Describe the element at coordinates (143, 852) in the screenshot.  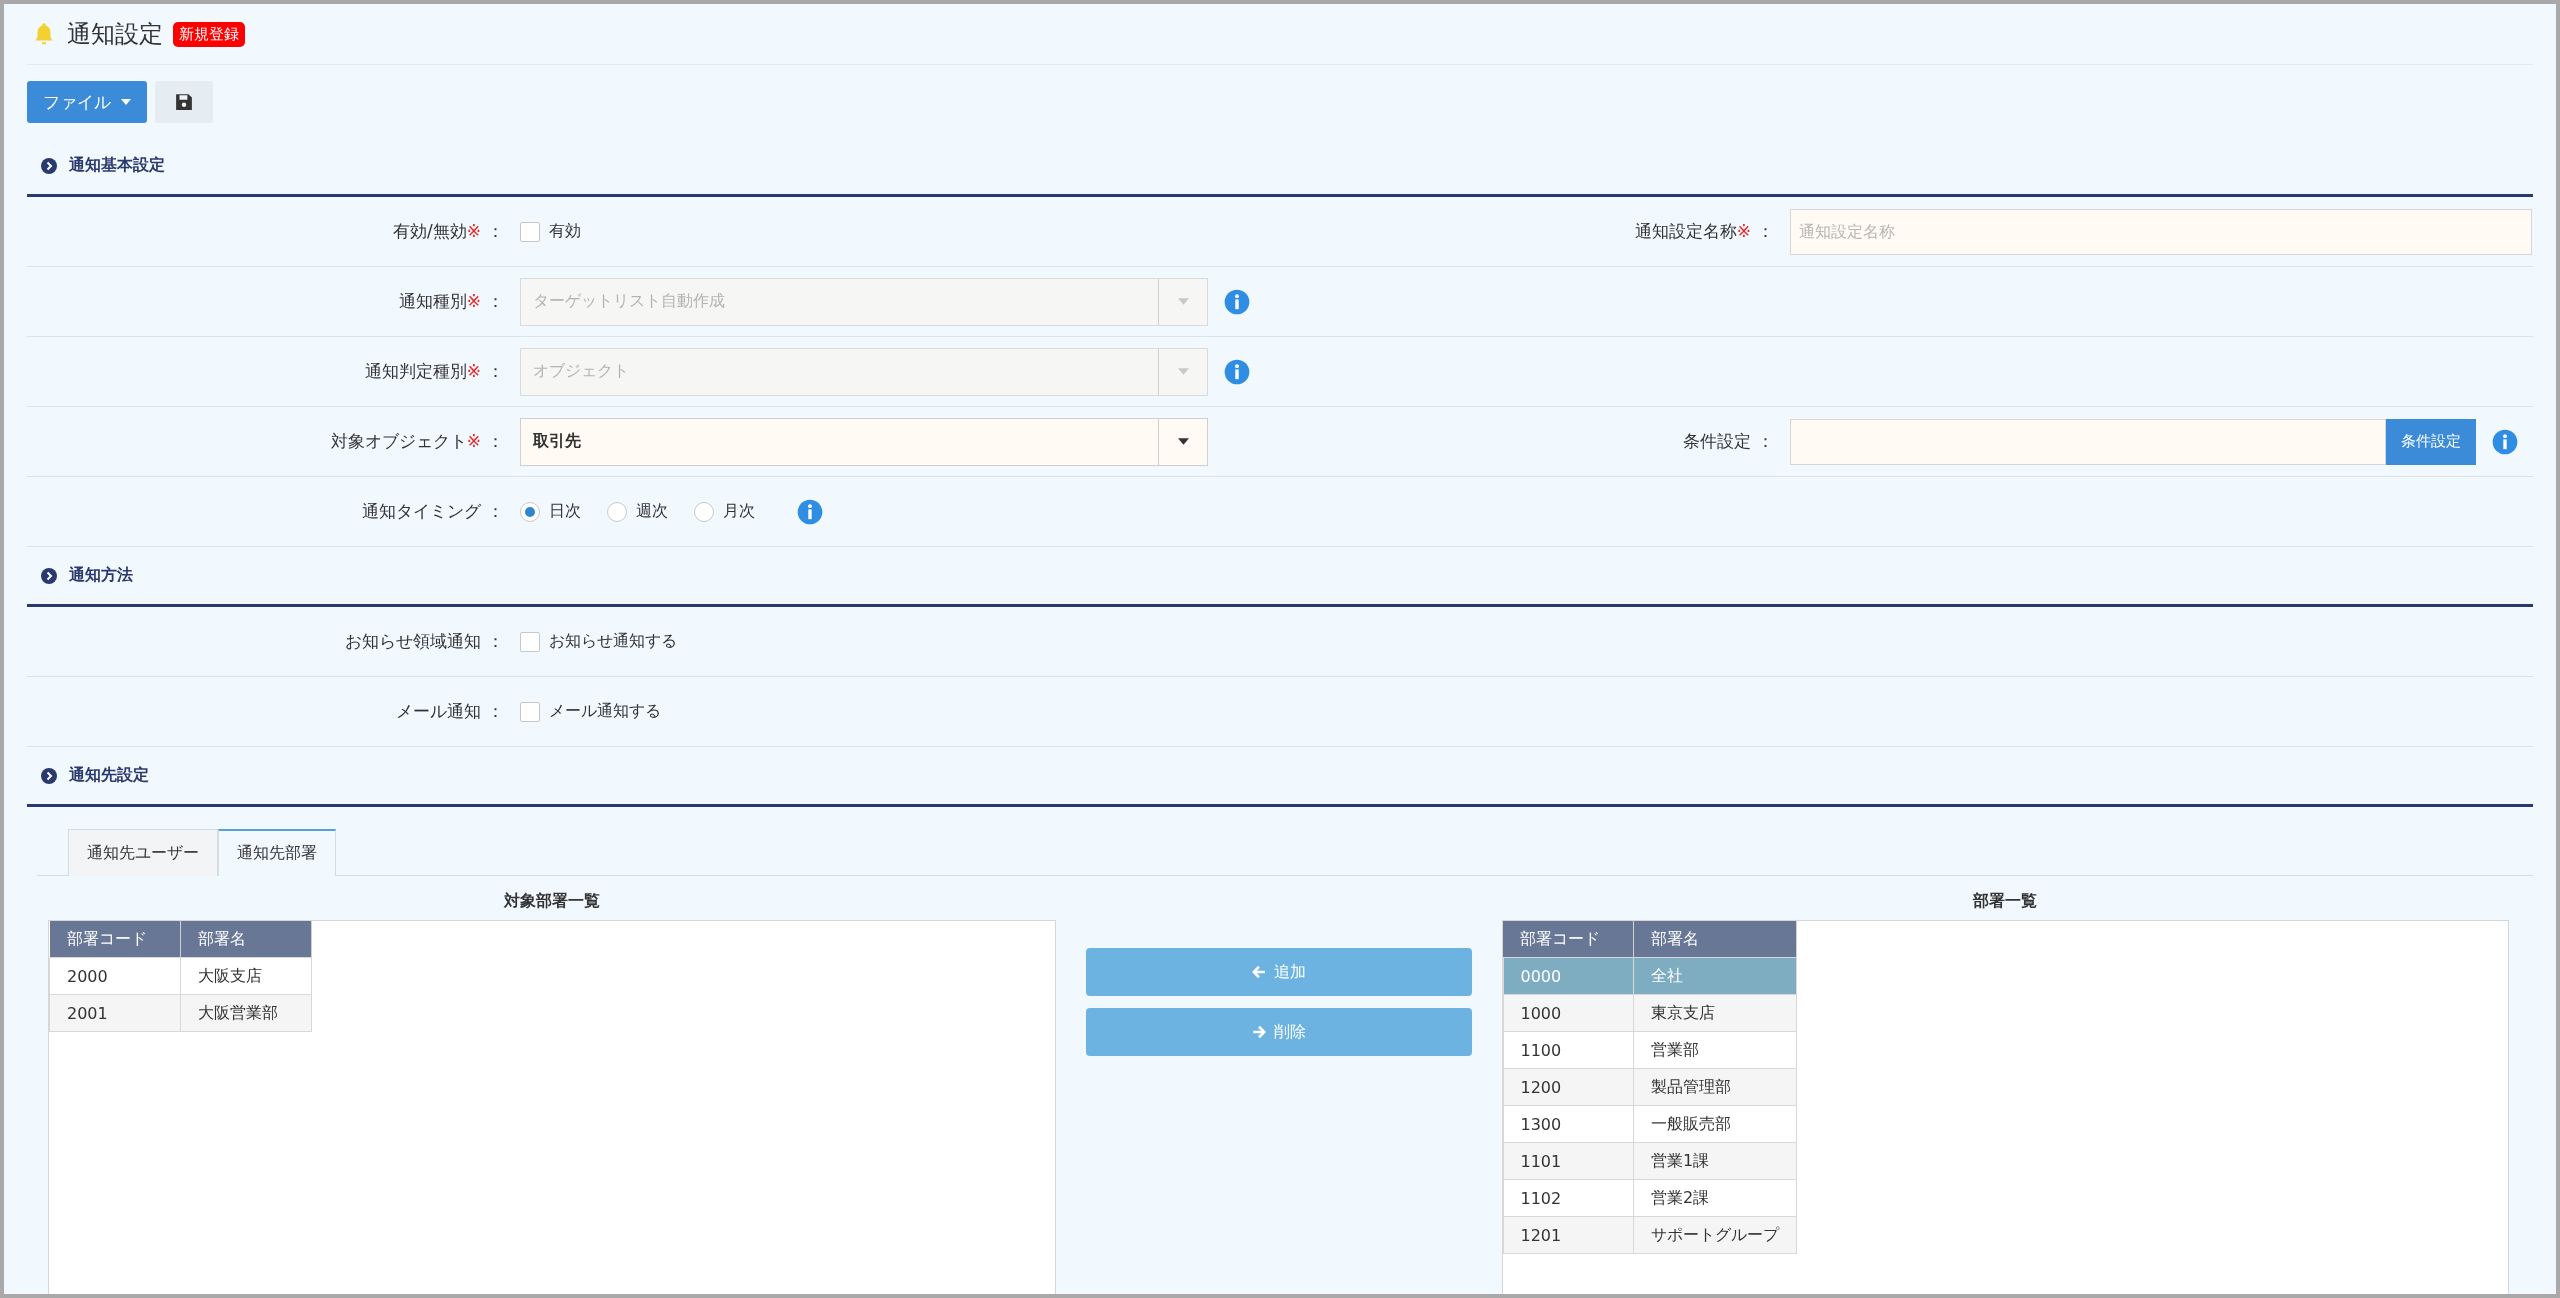
I see `tab: 通知先ユーザー` at that location.